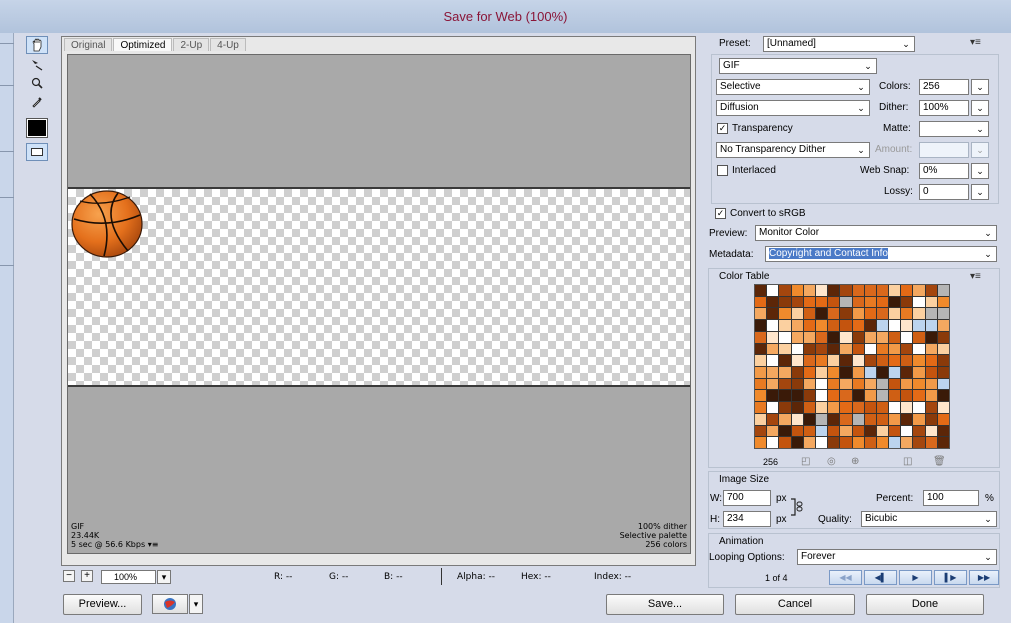 This screenshot has height=623, width=1011. I want to click on tab-original: Original, so click(88, 44).